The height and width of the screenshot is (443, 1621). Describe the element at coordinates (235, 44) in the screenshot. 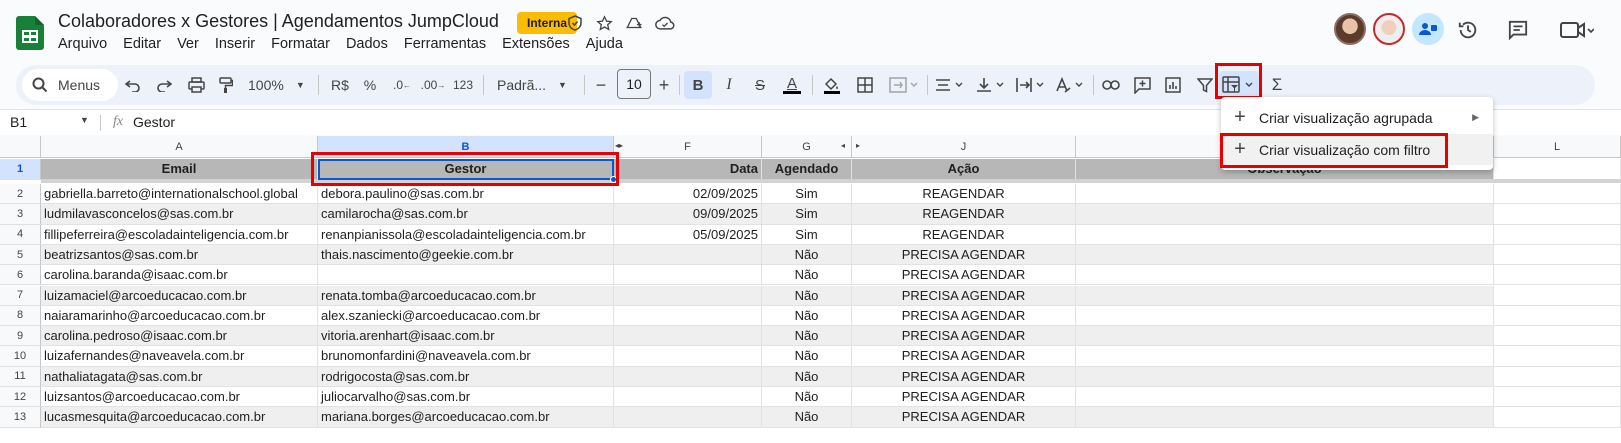

I see `menu-inserir: Inserir` at that location.